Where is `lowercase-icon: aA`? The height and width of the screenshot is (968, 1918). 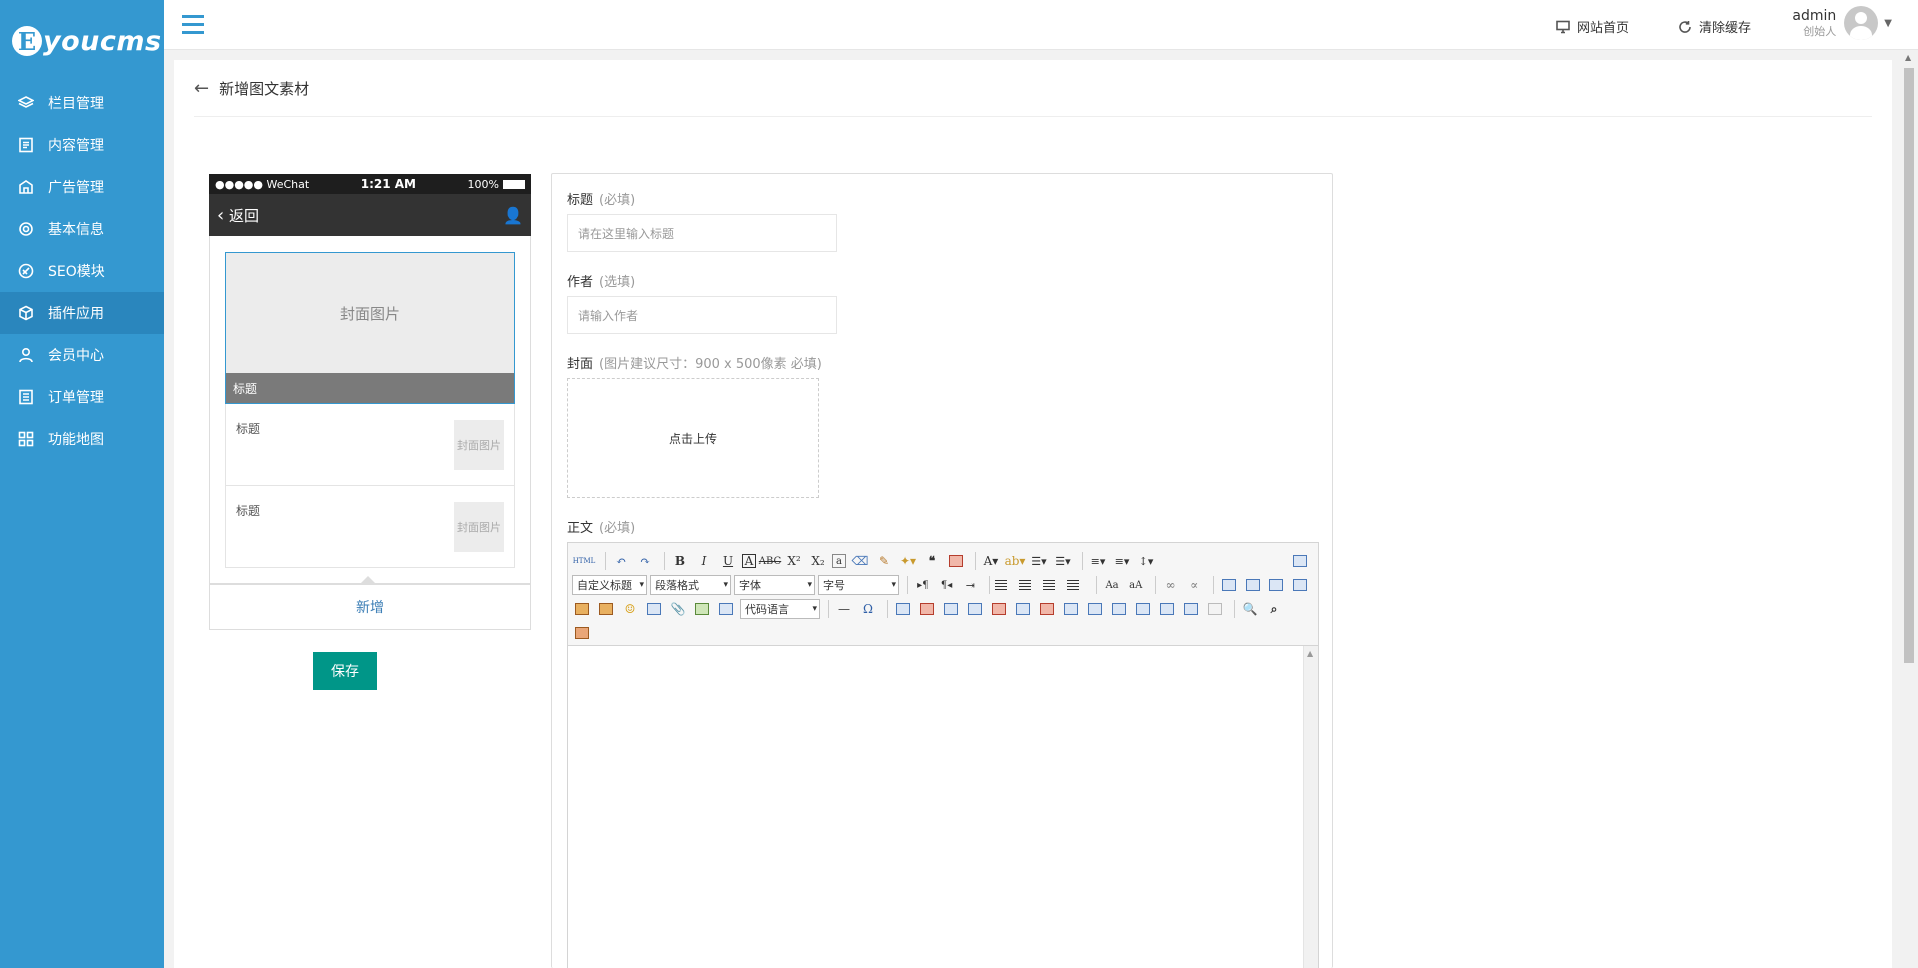
lowercase-icon: aA is located at coordinates (1136, 585).